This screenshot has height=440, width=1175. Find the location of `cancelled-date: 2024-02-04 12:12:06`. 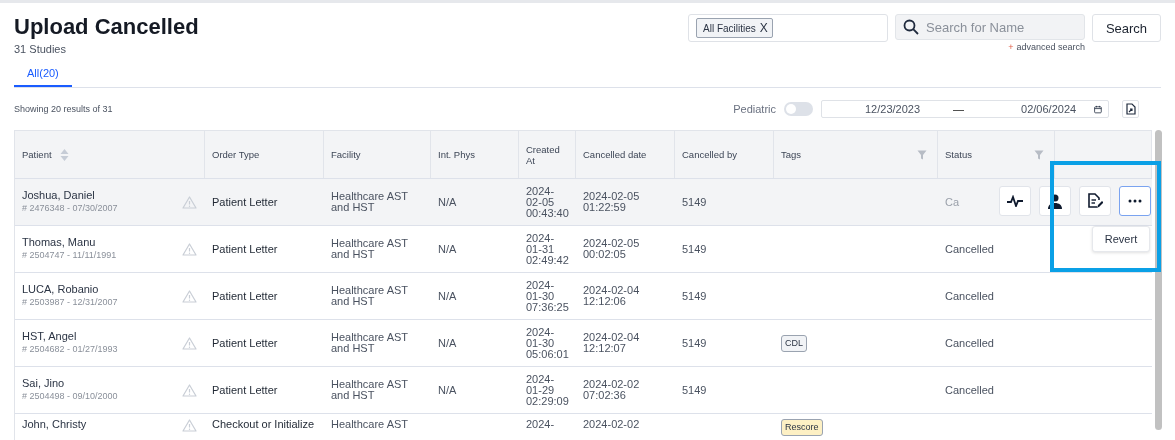

cancelled-date: 2024-02-04 12:12:06 is located at coordinates (611, 296).